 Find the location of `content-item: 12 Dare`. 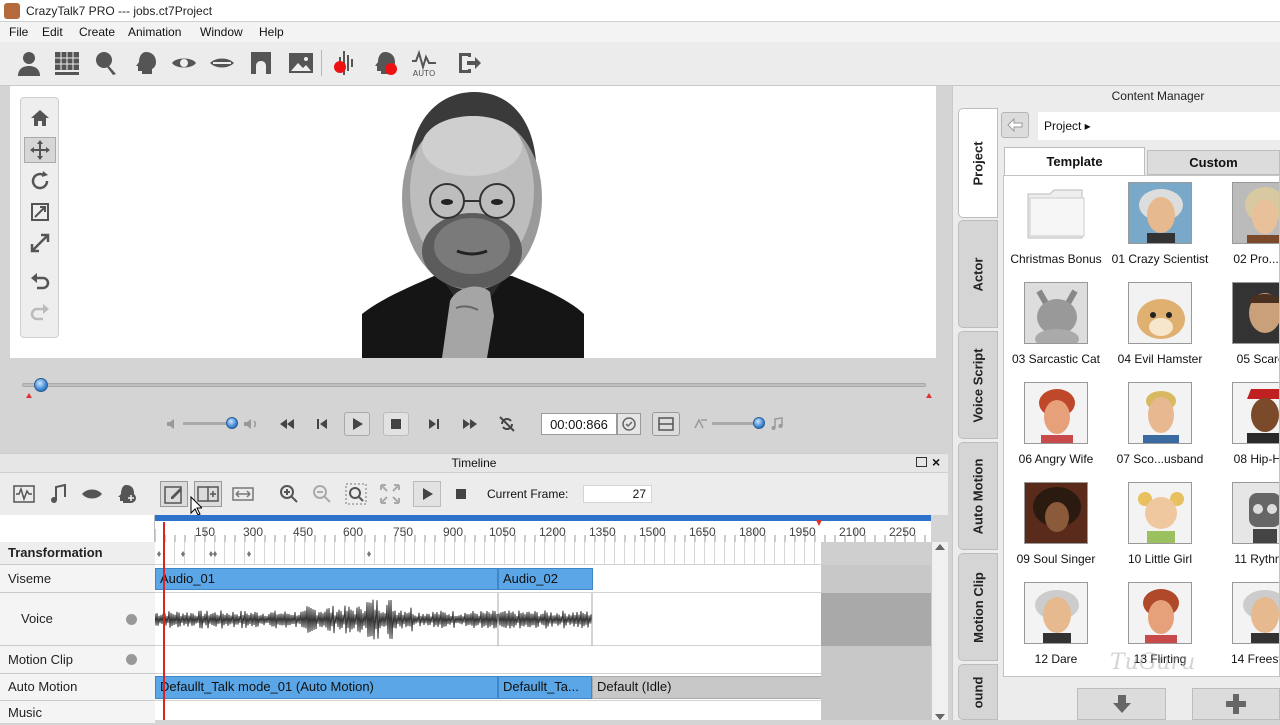

content-item: 12 Dare is located at coordinates (1056, 626).